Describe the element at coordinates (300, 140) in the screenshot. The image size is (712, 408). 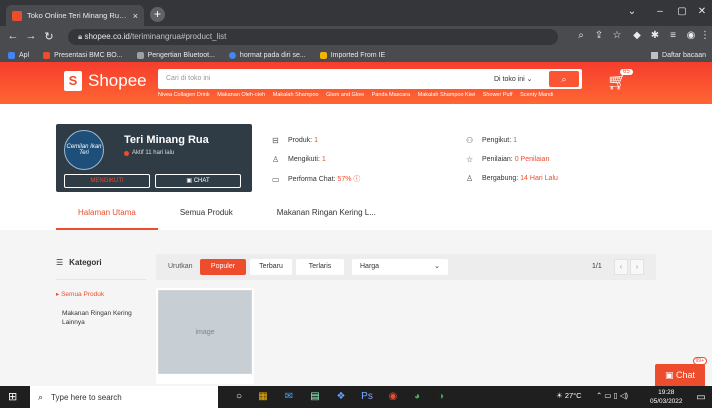
I see `stat-label: Produk:` at that location.